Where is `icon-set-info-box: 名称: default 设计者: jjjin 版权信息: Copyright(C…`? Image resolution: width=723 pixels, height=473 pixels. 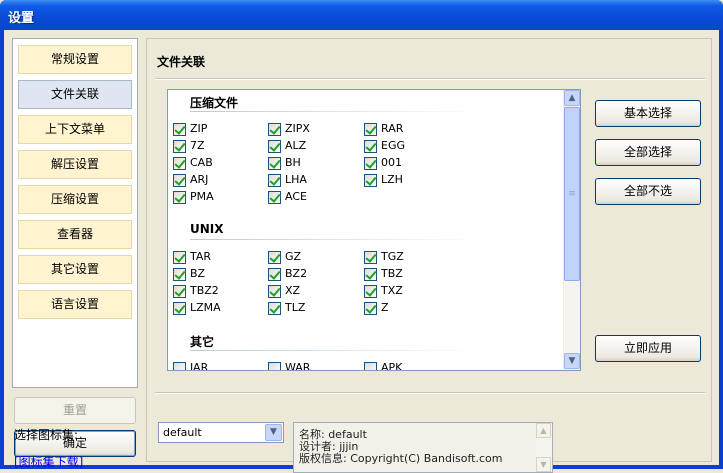
icon-set-info-box: 名称: default 设计者: jjjin 版权信息: Copyright(C… is located at coordinates (423, 447).